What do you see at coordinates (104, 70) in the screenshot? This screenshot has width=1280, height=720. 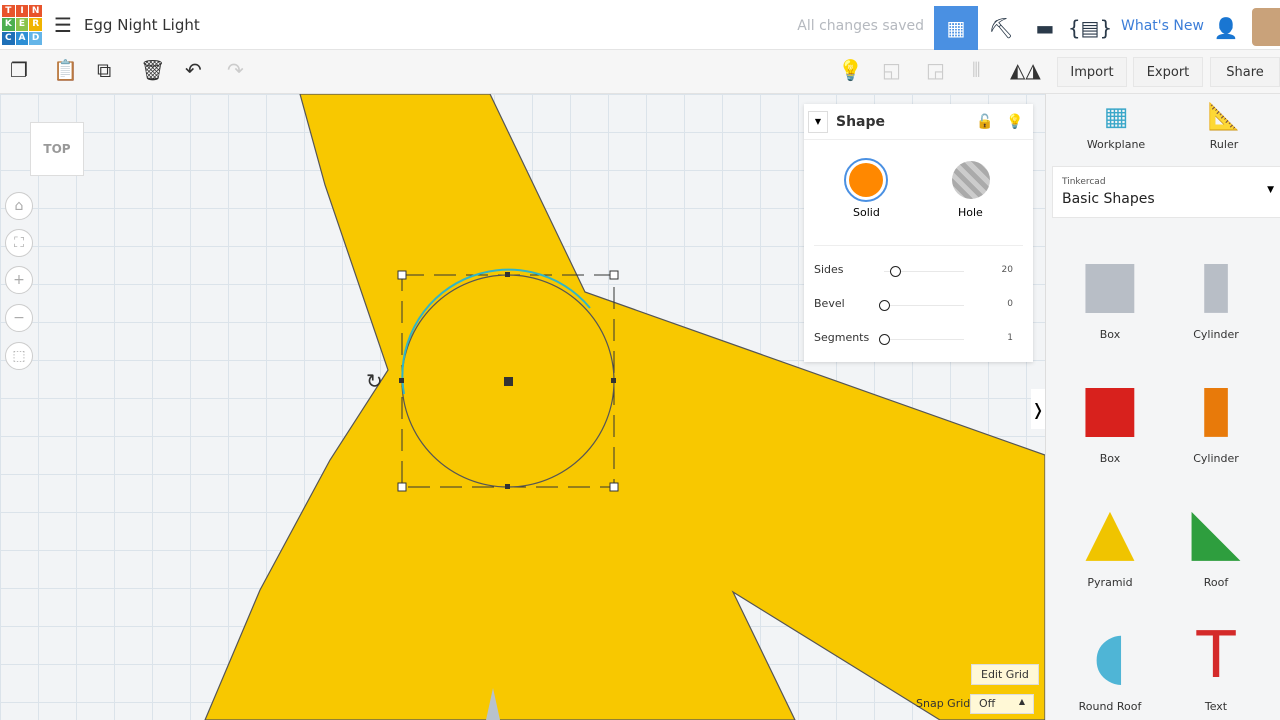 I see `duplicate-icon: ⧉` at bounding box center [104, 70].